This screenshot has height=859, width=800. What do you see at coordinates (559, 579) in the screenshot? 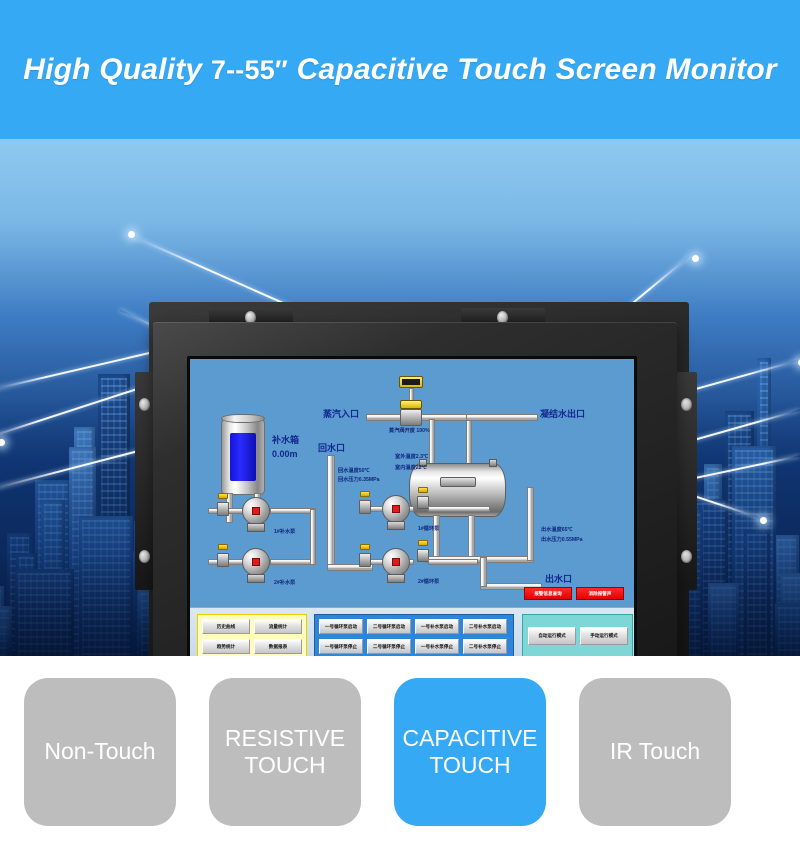
I see `label-supply-outlet: 出水口` at bounding box center [559, 579].